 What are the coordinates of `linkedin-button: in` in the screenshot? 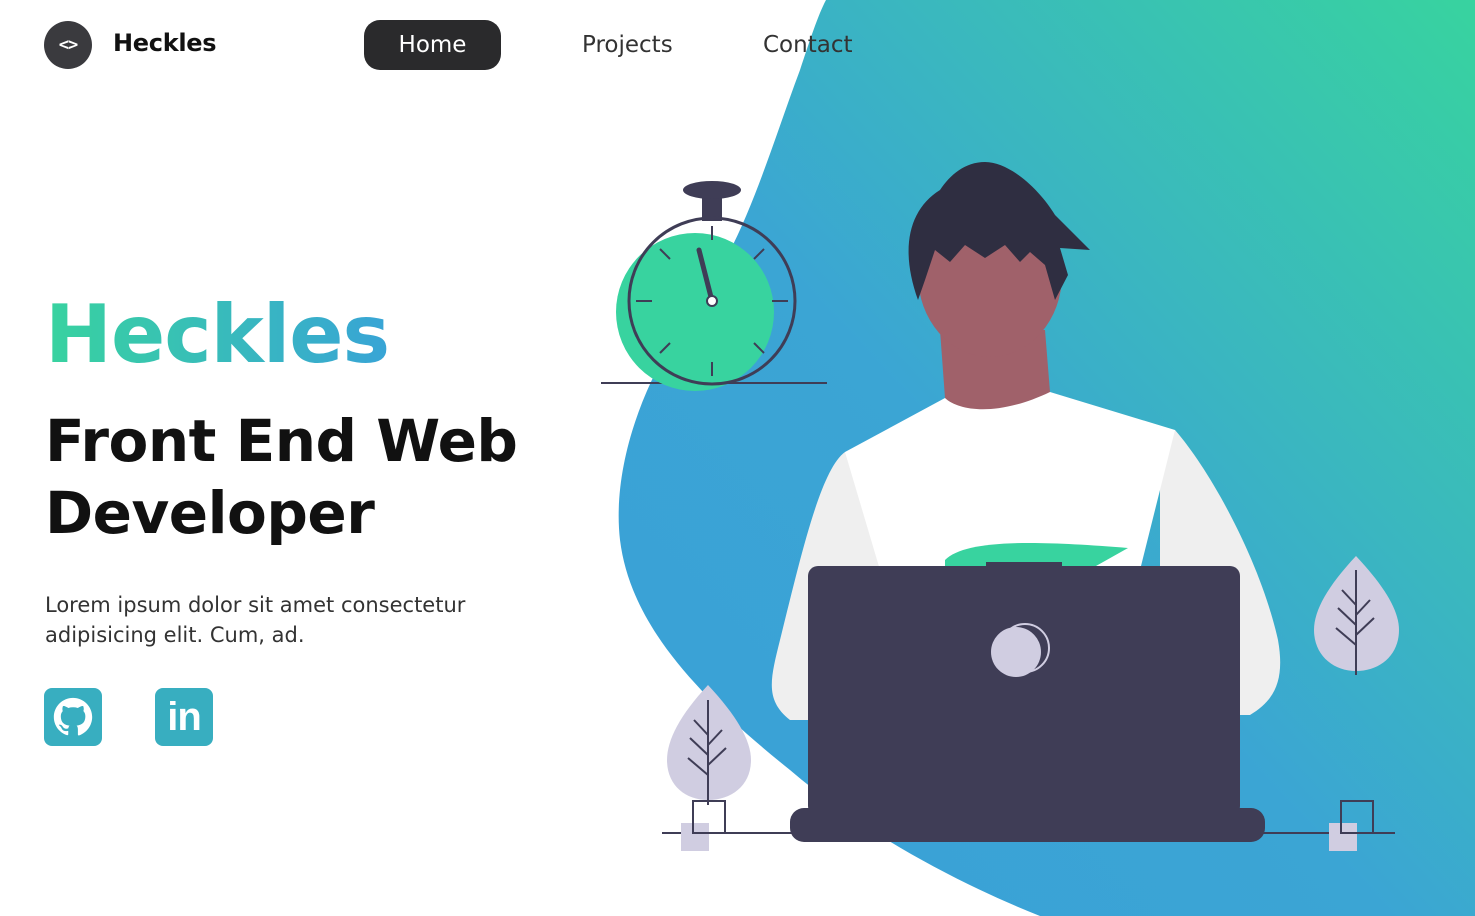 It's located at (184, 717).